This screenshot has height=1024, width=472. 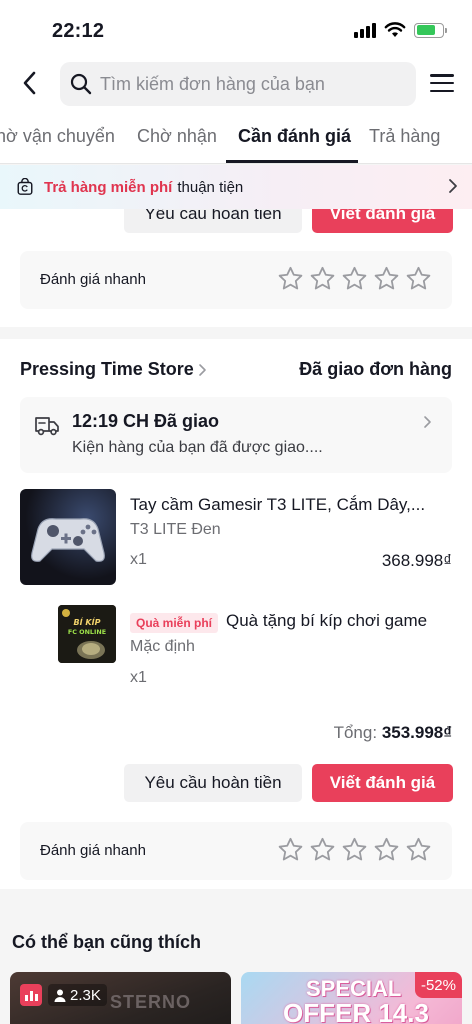 I want to click on recommendation-card: 2.3K STERNO, so click(x=120, y=998).